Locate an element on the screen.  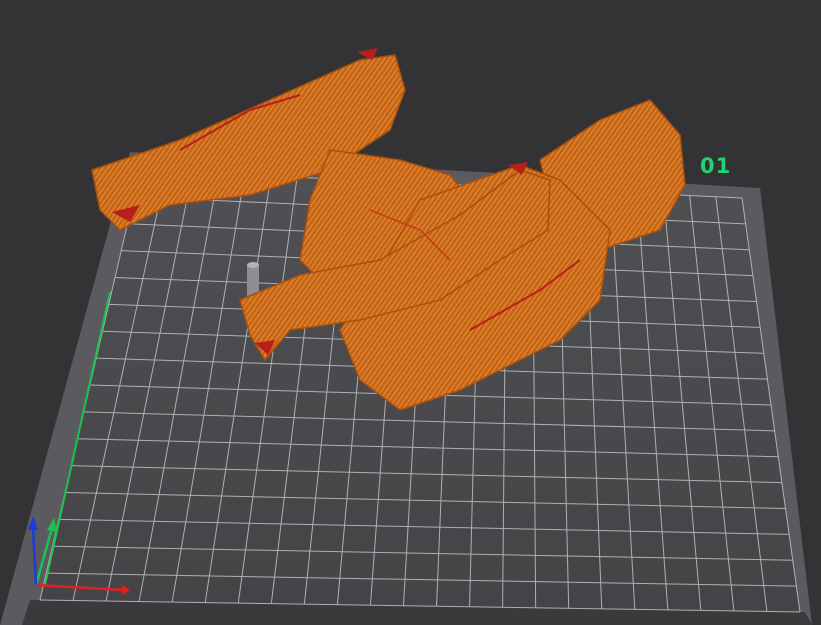
small-cylinder-object is located at coordinates (253, 279).